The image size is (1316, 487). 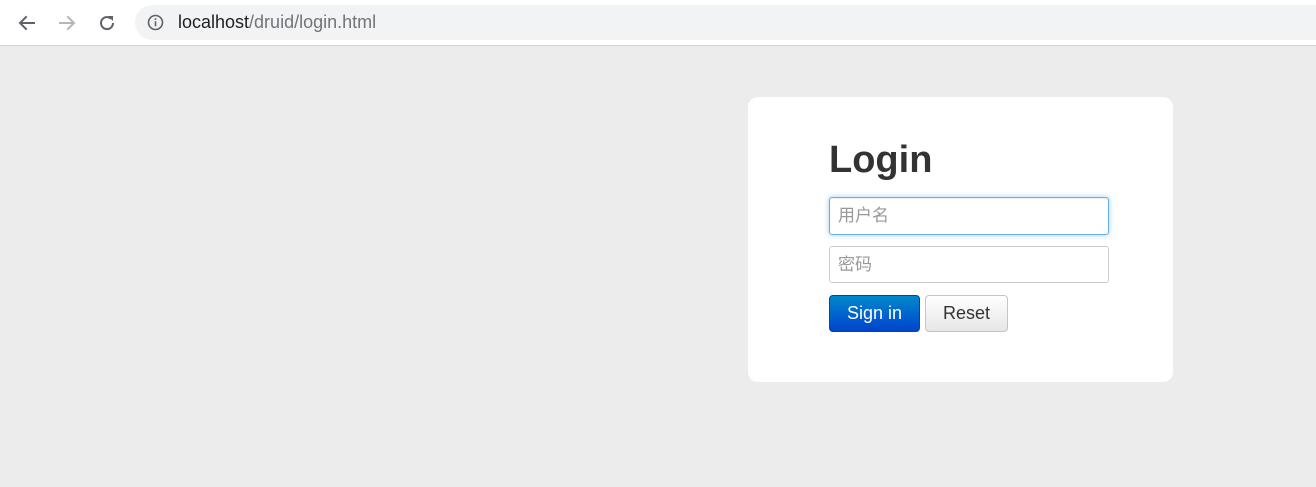 I want to click on back-button, so click(x=27, y=23).